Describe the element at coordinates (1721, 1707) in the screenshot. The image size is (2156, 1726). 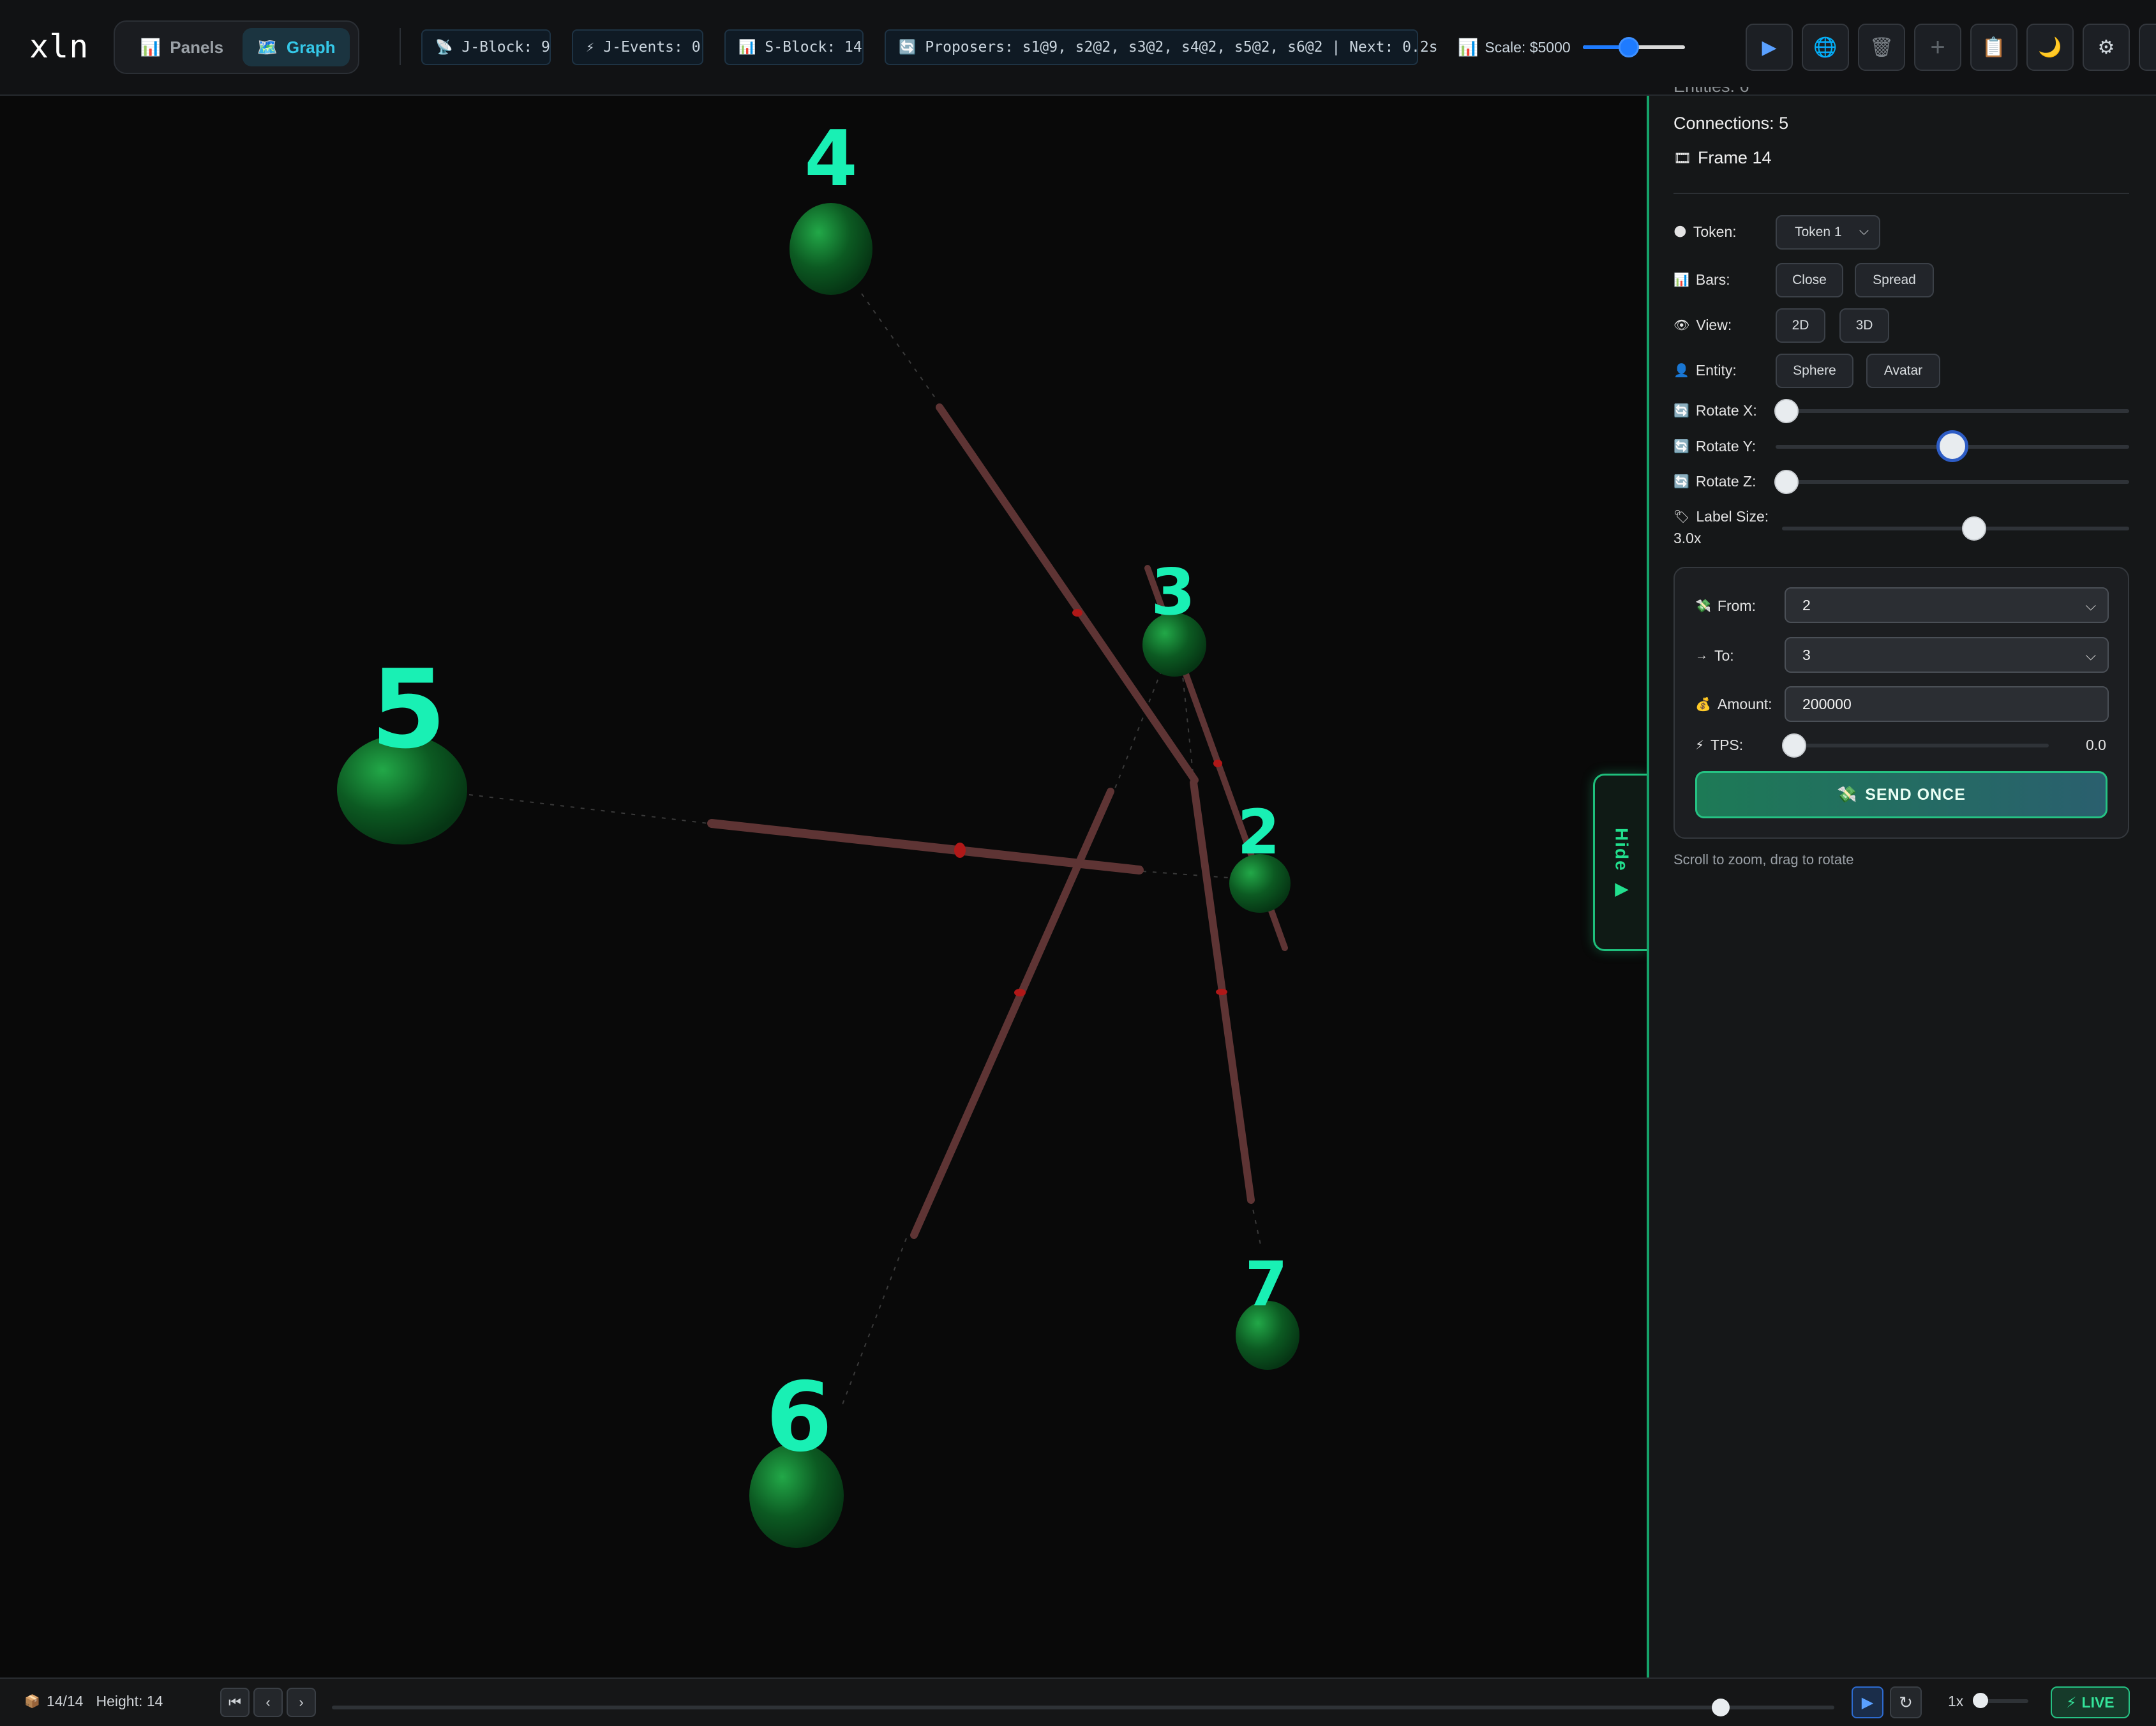
I see `timeline-slider-thumb` at that location.